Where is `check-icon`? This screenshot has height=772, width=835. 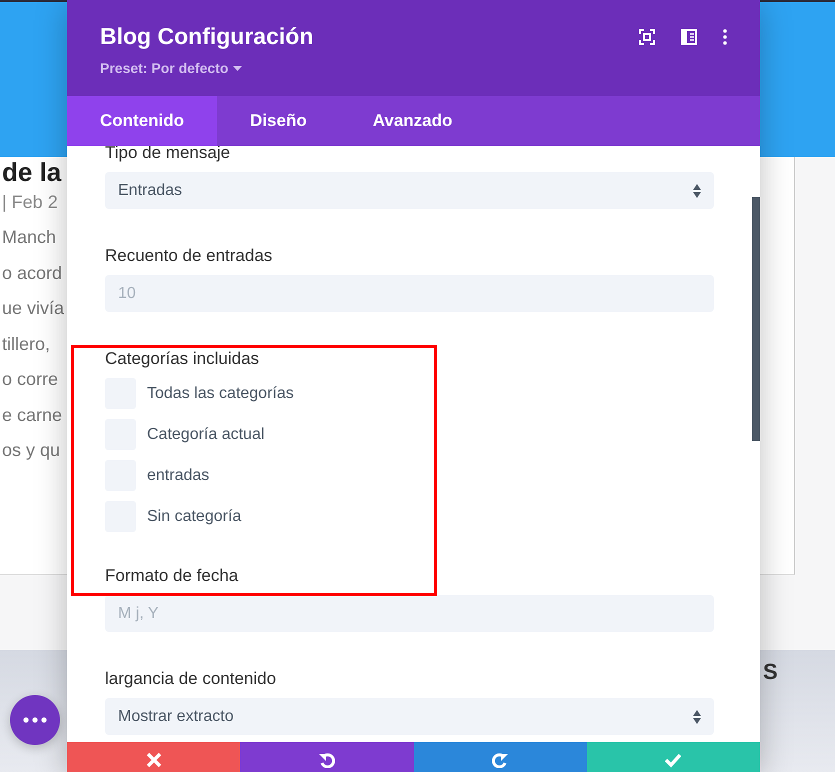 check-icon is located at coordinates (673, 760).